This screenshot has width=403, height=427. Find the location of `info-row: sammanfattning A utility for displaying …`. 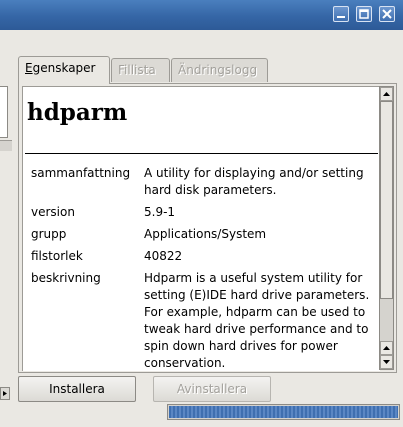

info-row: sammanfattning A utility for displaying … is located at coordinates (203, 182).